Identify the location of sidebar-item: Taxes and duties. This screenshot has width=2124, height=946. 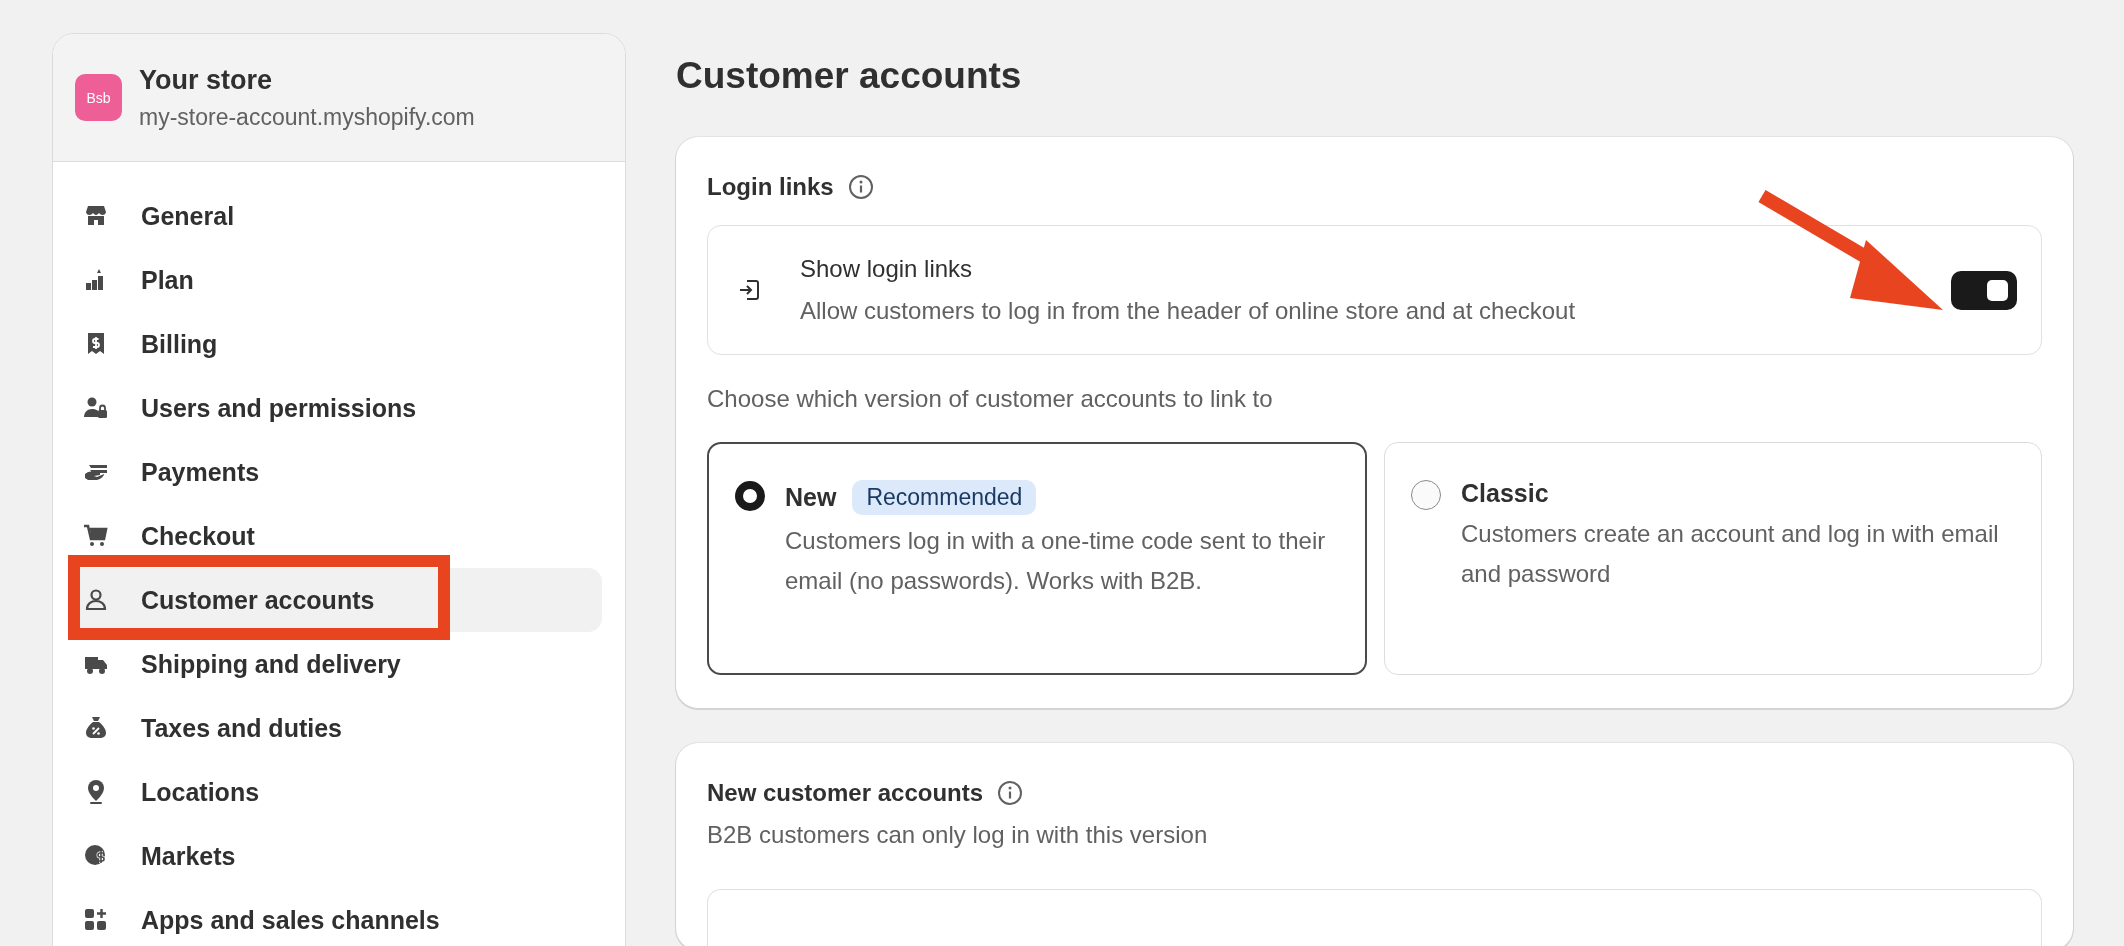
(335, 728).